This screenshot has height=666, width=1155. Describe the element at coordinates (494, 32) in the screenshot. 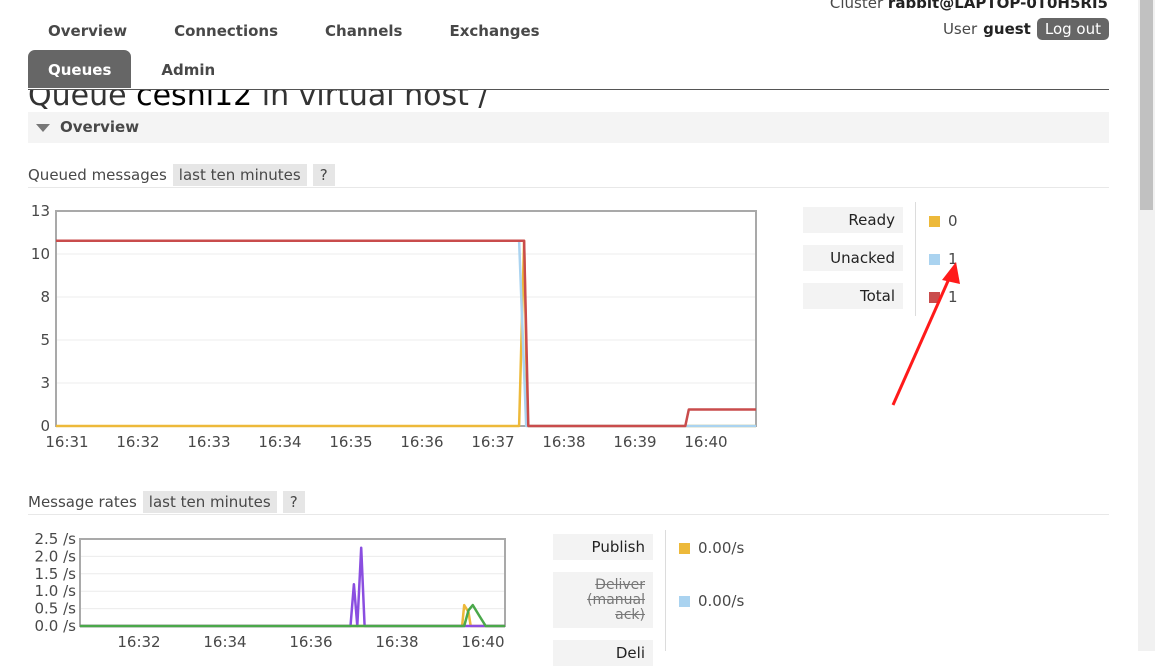

I see `tab-exchanges: Exchanges` at that location.